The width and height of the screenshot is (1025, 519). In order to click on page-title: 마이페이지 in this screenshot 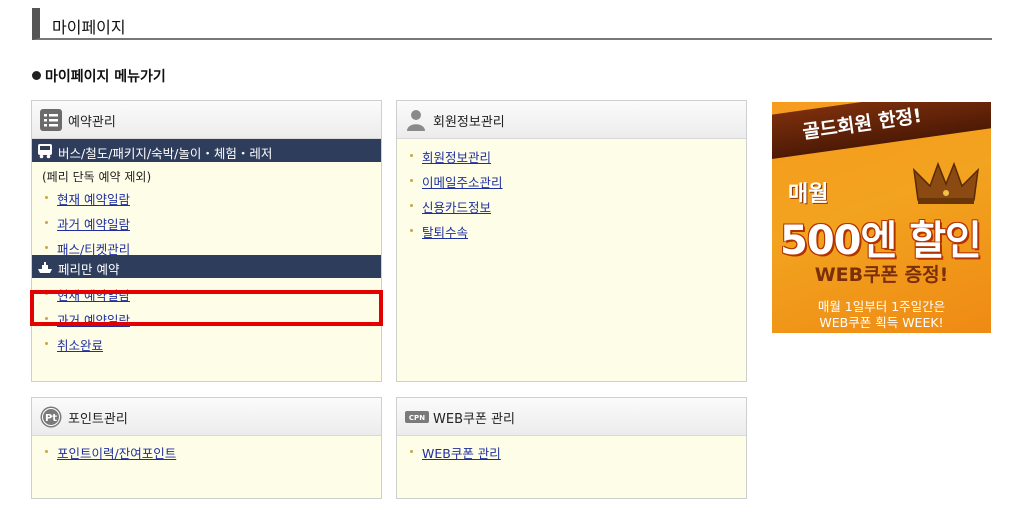, I will do `click(512, 24)`.